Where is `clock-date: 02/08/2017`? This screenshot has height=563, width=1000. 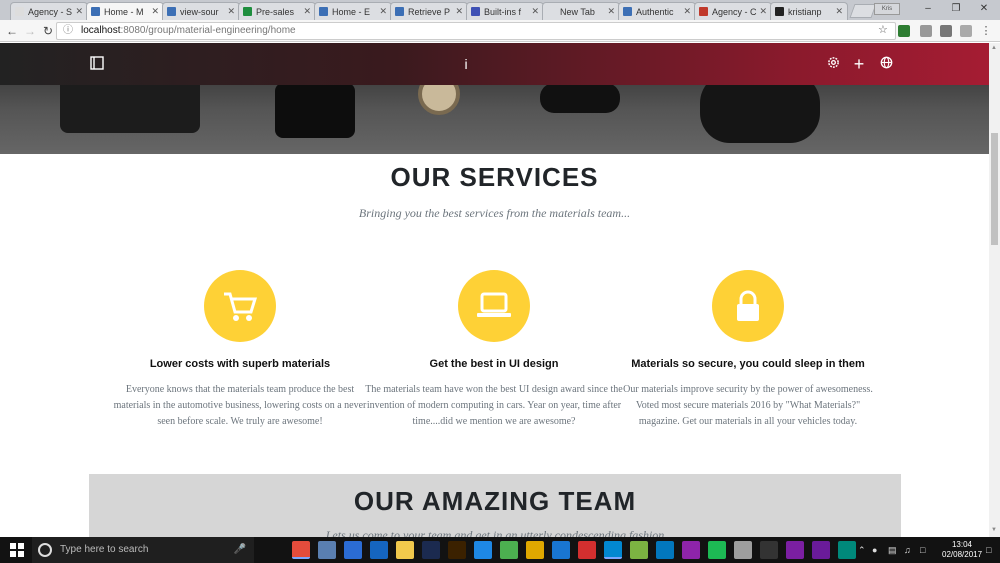 clock-date: 02/08/2017 is located at coordinates (962, 554).